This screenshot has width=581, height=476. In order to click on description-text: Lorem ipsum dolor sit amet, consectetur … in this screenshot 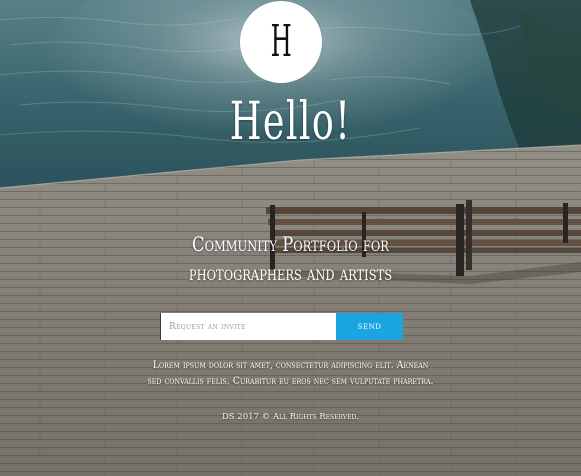, I will do `click(290, 373)`.